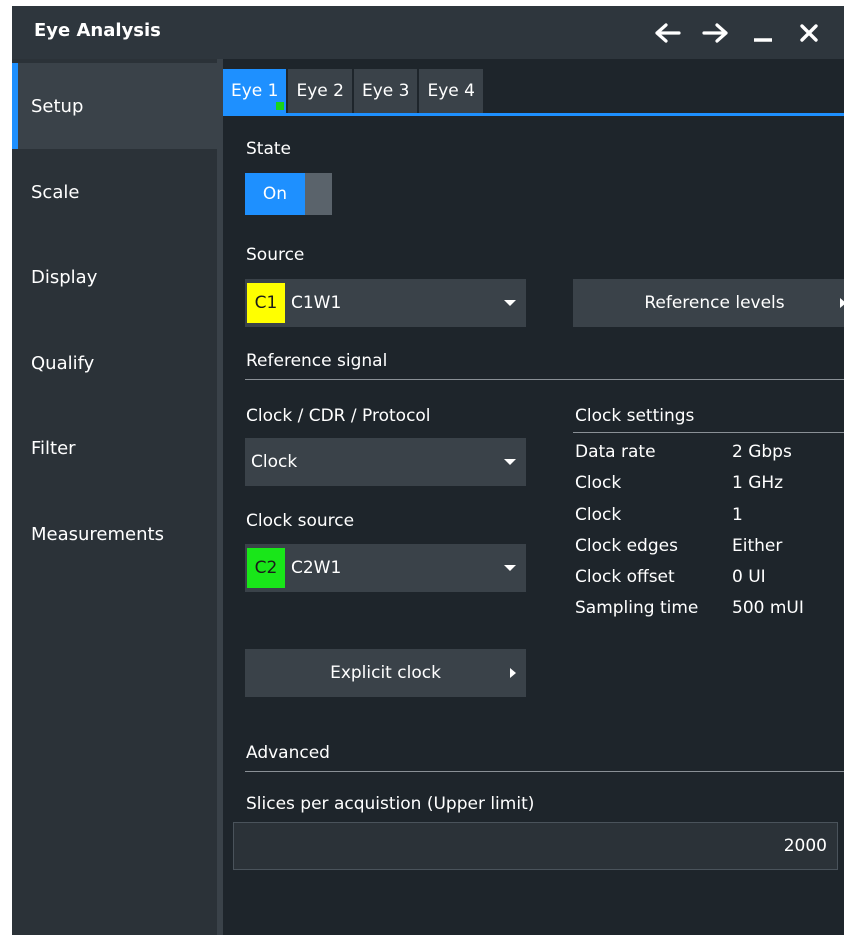 Image resolution: width=844 pixels, height=935 pixels. I want to click on tab-eye-4: Eye 4, so click(451, 91).